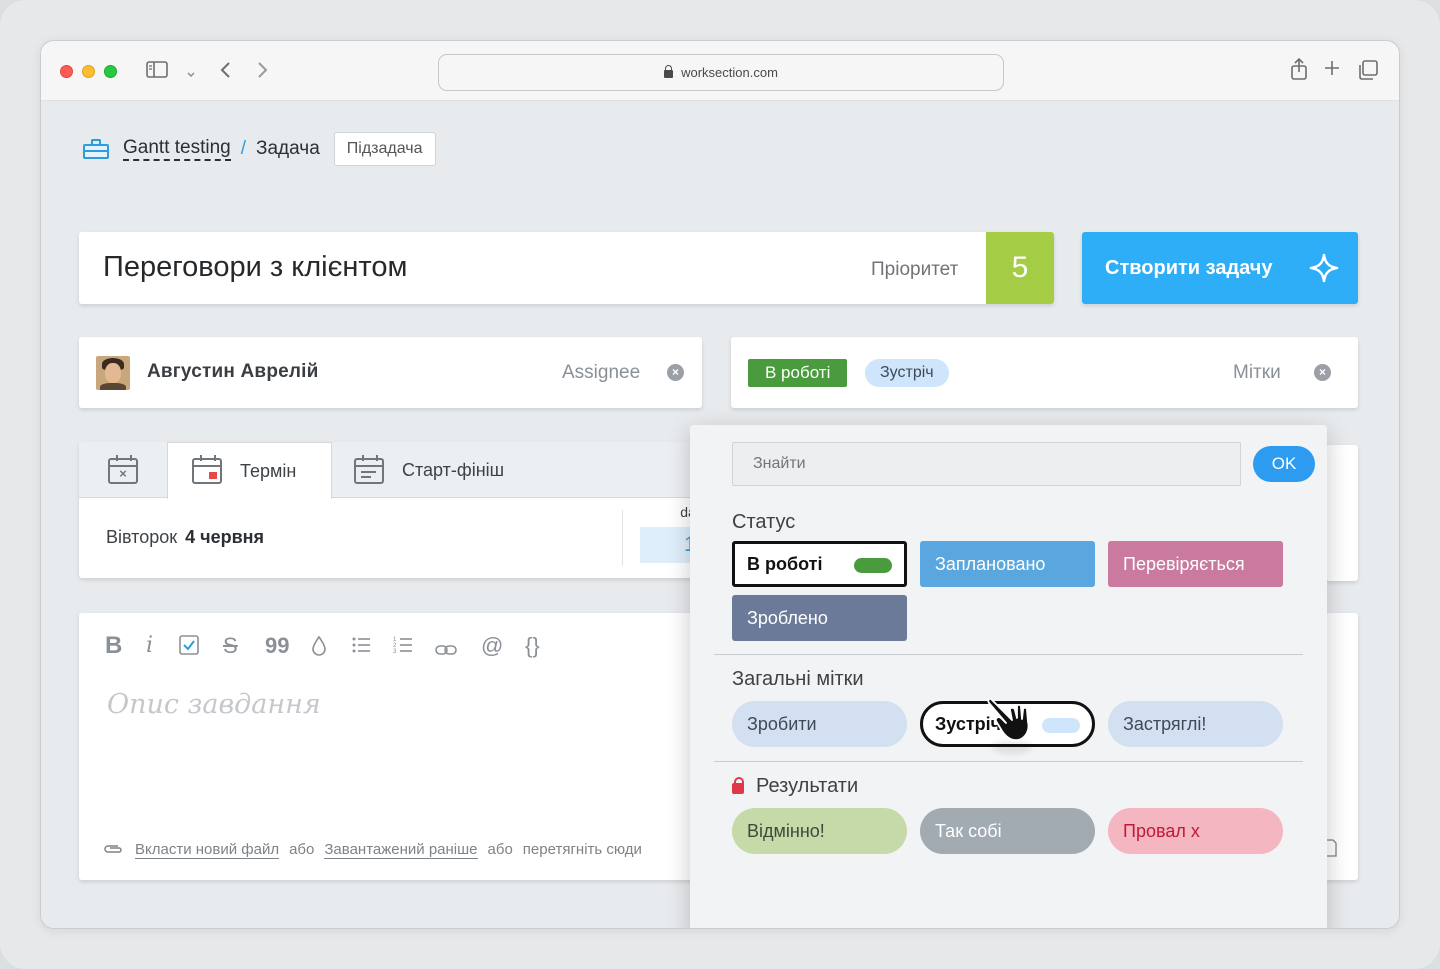 The width and height of the screenshot is (1440, 969). Describe the element at coordinates (1322, 372) in the screenshot. I see `clear-tags-icon: ×` at that location.